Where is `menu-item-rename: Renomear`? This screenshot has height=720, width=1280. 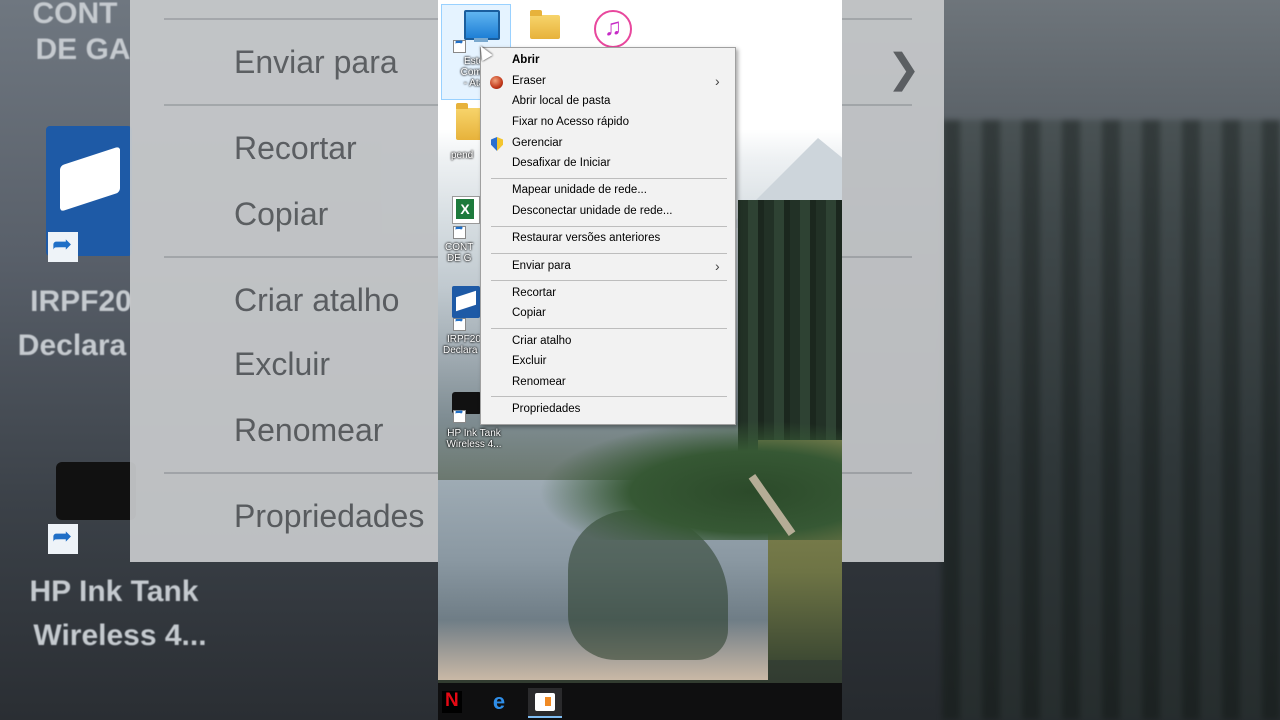
menu-item-rename: Renomear is located at coordinates (608, 383).